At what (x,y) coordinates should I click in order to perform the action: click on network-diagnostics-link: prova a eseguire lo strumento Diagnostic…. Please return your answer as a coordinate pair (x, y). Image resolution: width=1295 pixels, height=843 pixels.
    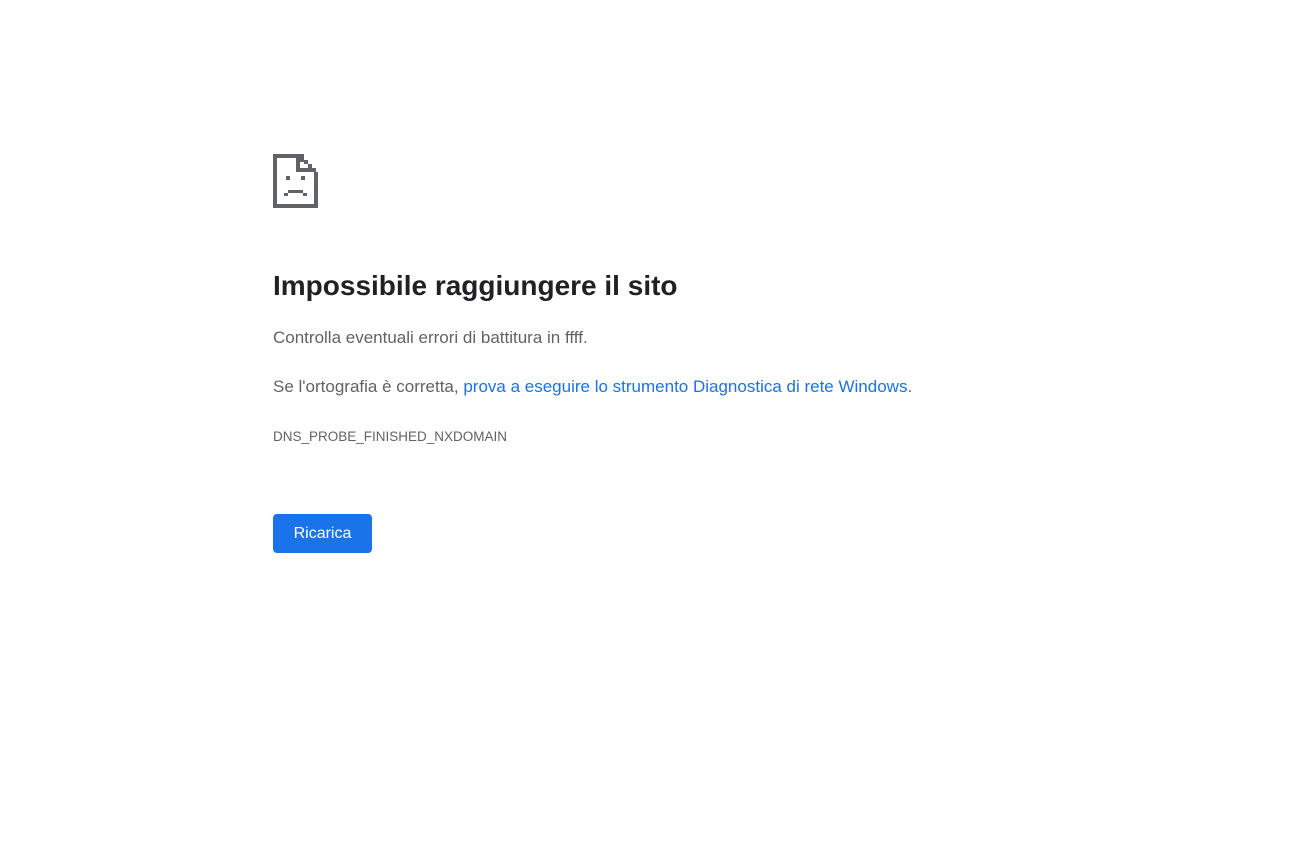
    Looking at the image, I should click on (685, 386).